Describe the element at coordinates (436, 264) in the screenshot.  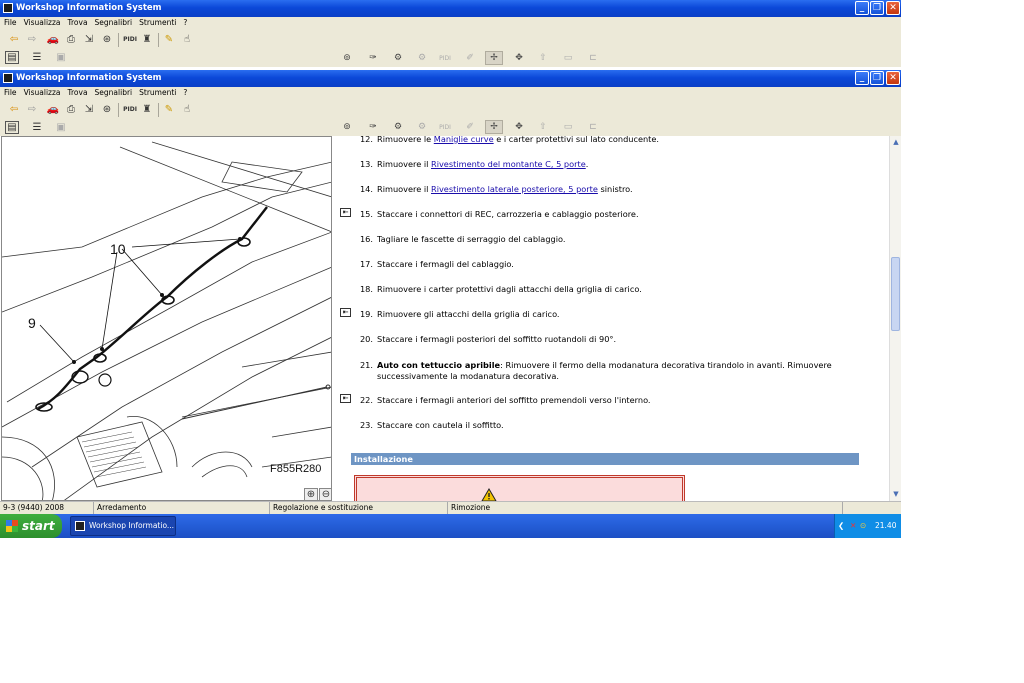
I see `step-17: 17. Staccare i fermagli del cablaggio.` at that location.